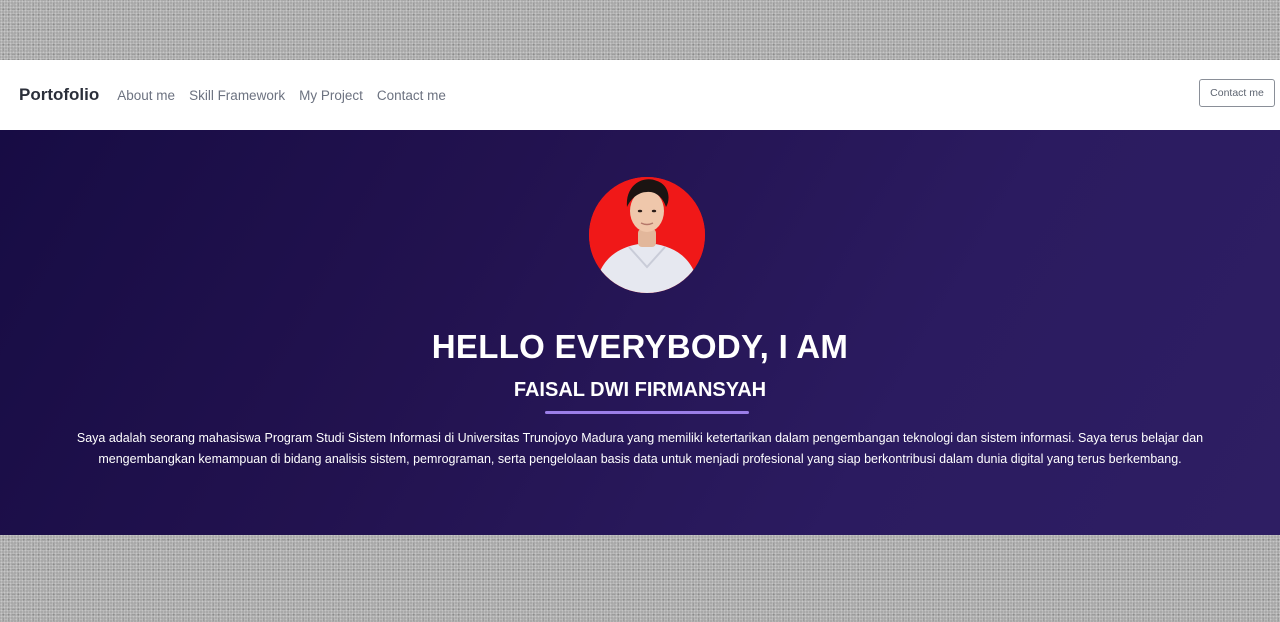  Describe the element at coordinates (237, 95) in the screenshot. I see `nav-link-skill-framework: Skill Framework` at that location.